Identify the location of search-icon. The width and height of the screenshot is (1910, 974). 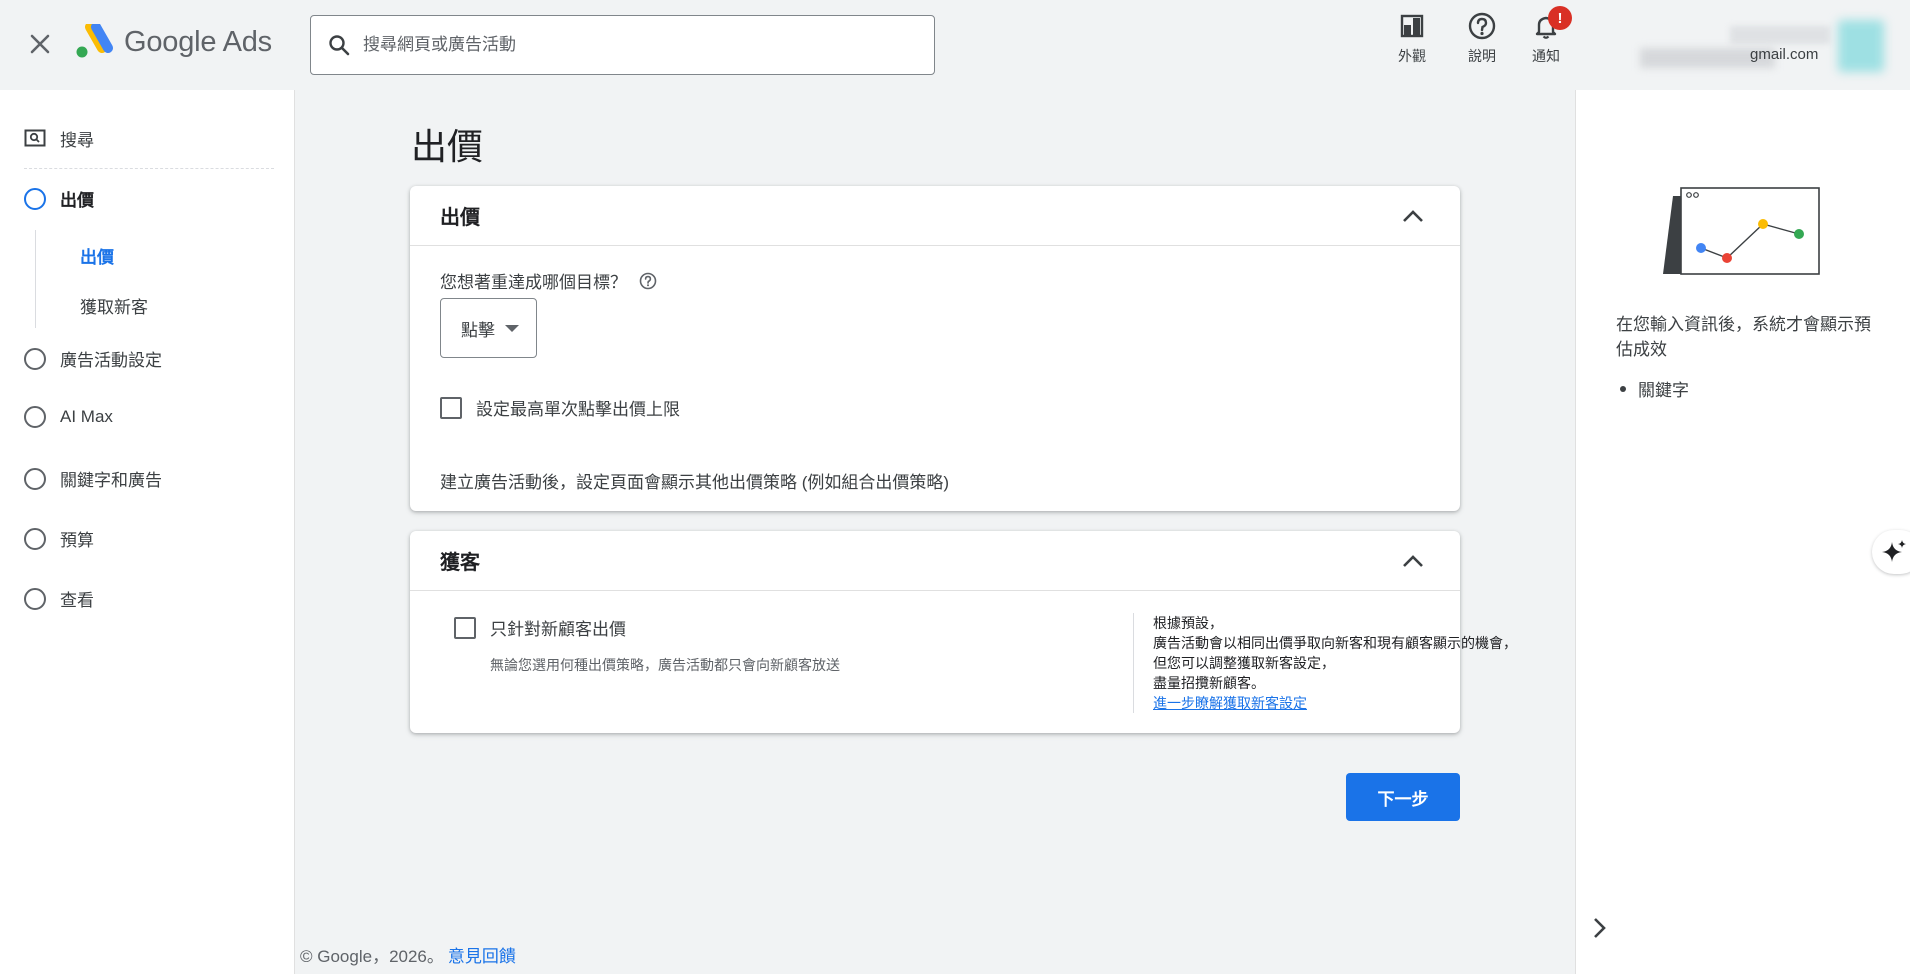
(339, 45).